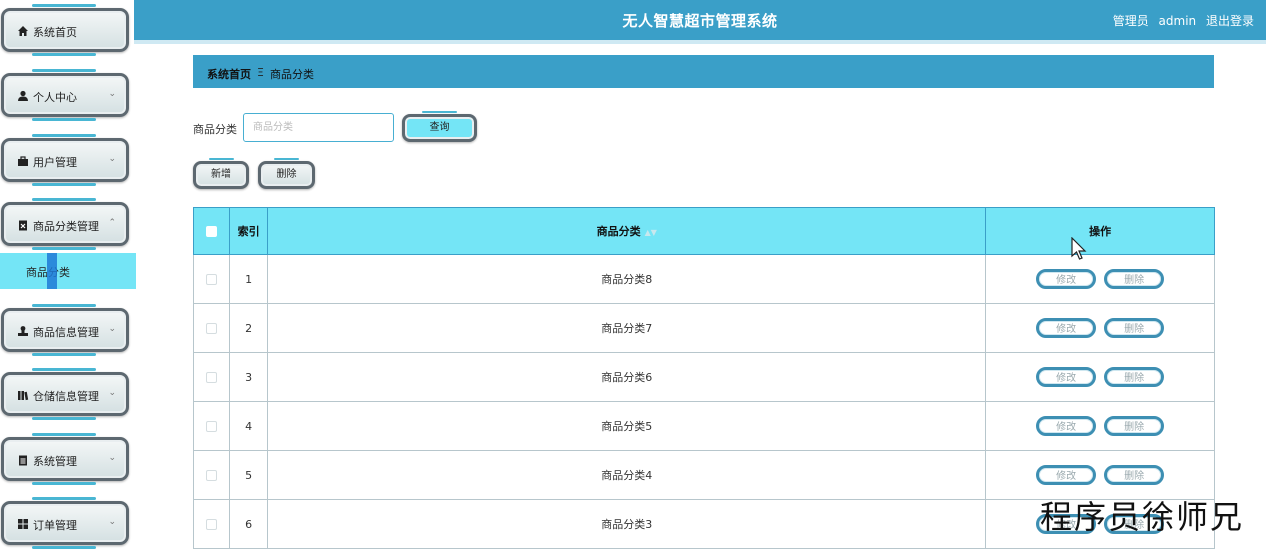  I want to click on select-all-checkbox, so click(212, 231).